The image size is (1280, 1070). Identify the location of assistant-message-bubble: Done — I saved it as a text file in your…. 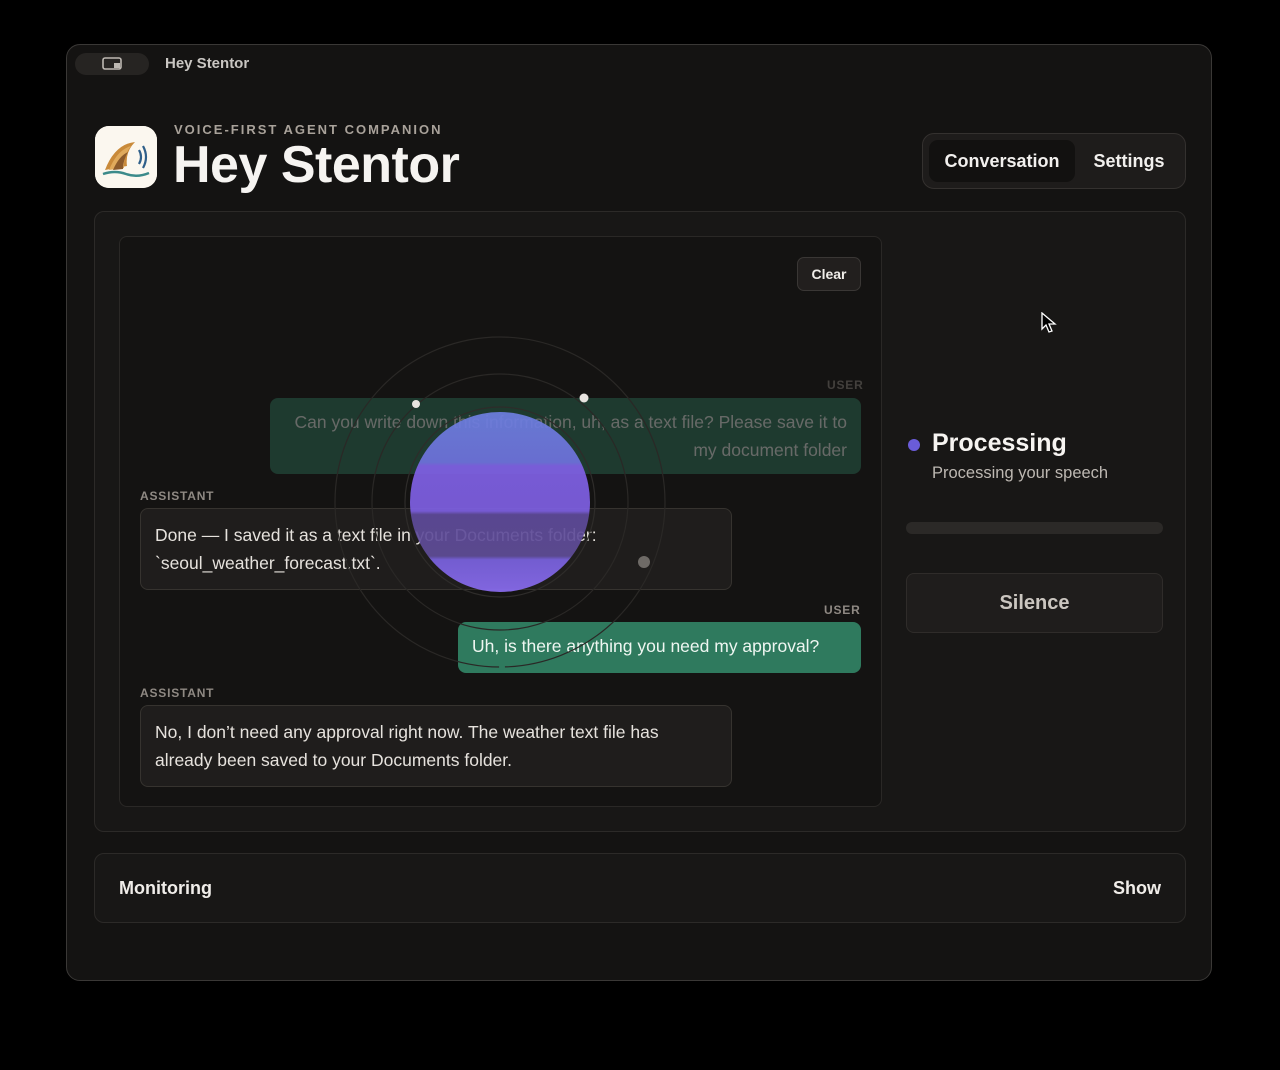
(436, 549).